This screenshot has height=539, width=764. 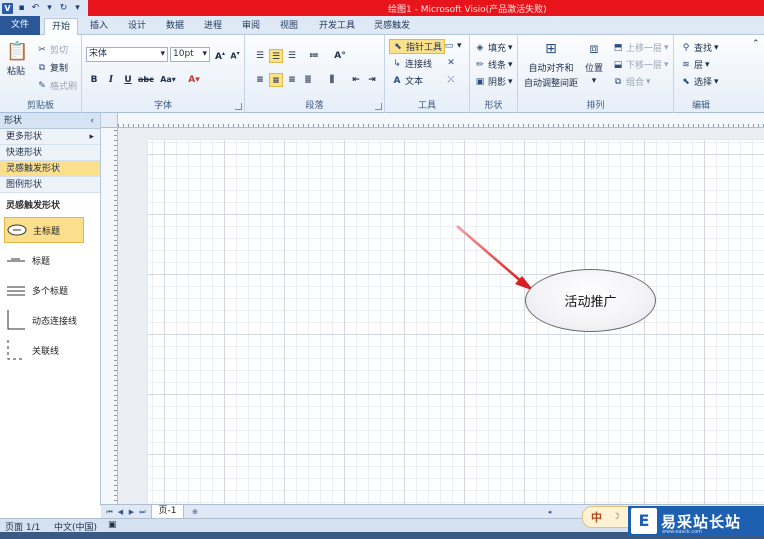 What do you see at coordinates (128, 80) in the screenshot?
I see `underline-icon: U` at bounding box center [128, 80].